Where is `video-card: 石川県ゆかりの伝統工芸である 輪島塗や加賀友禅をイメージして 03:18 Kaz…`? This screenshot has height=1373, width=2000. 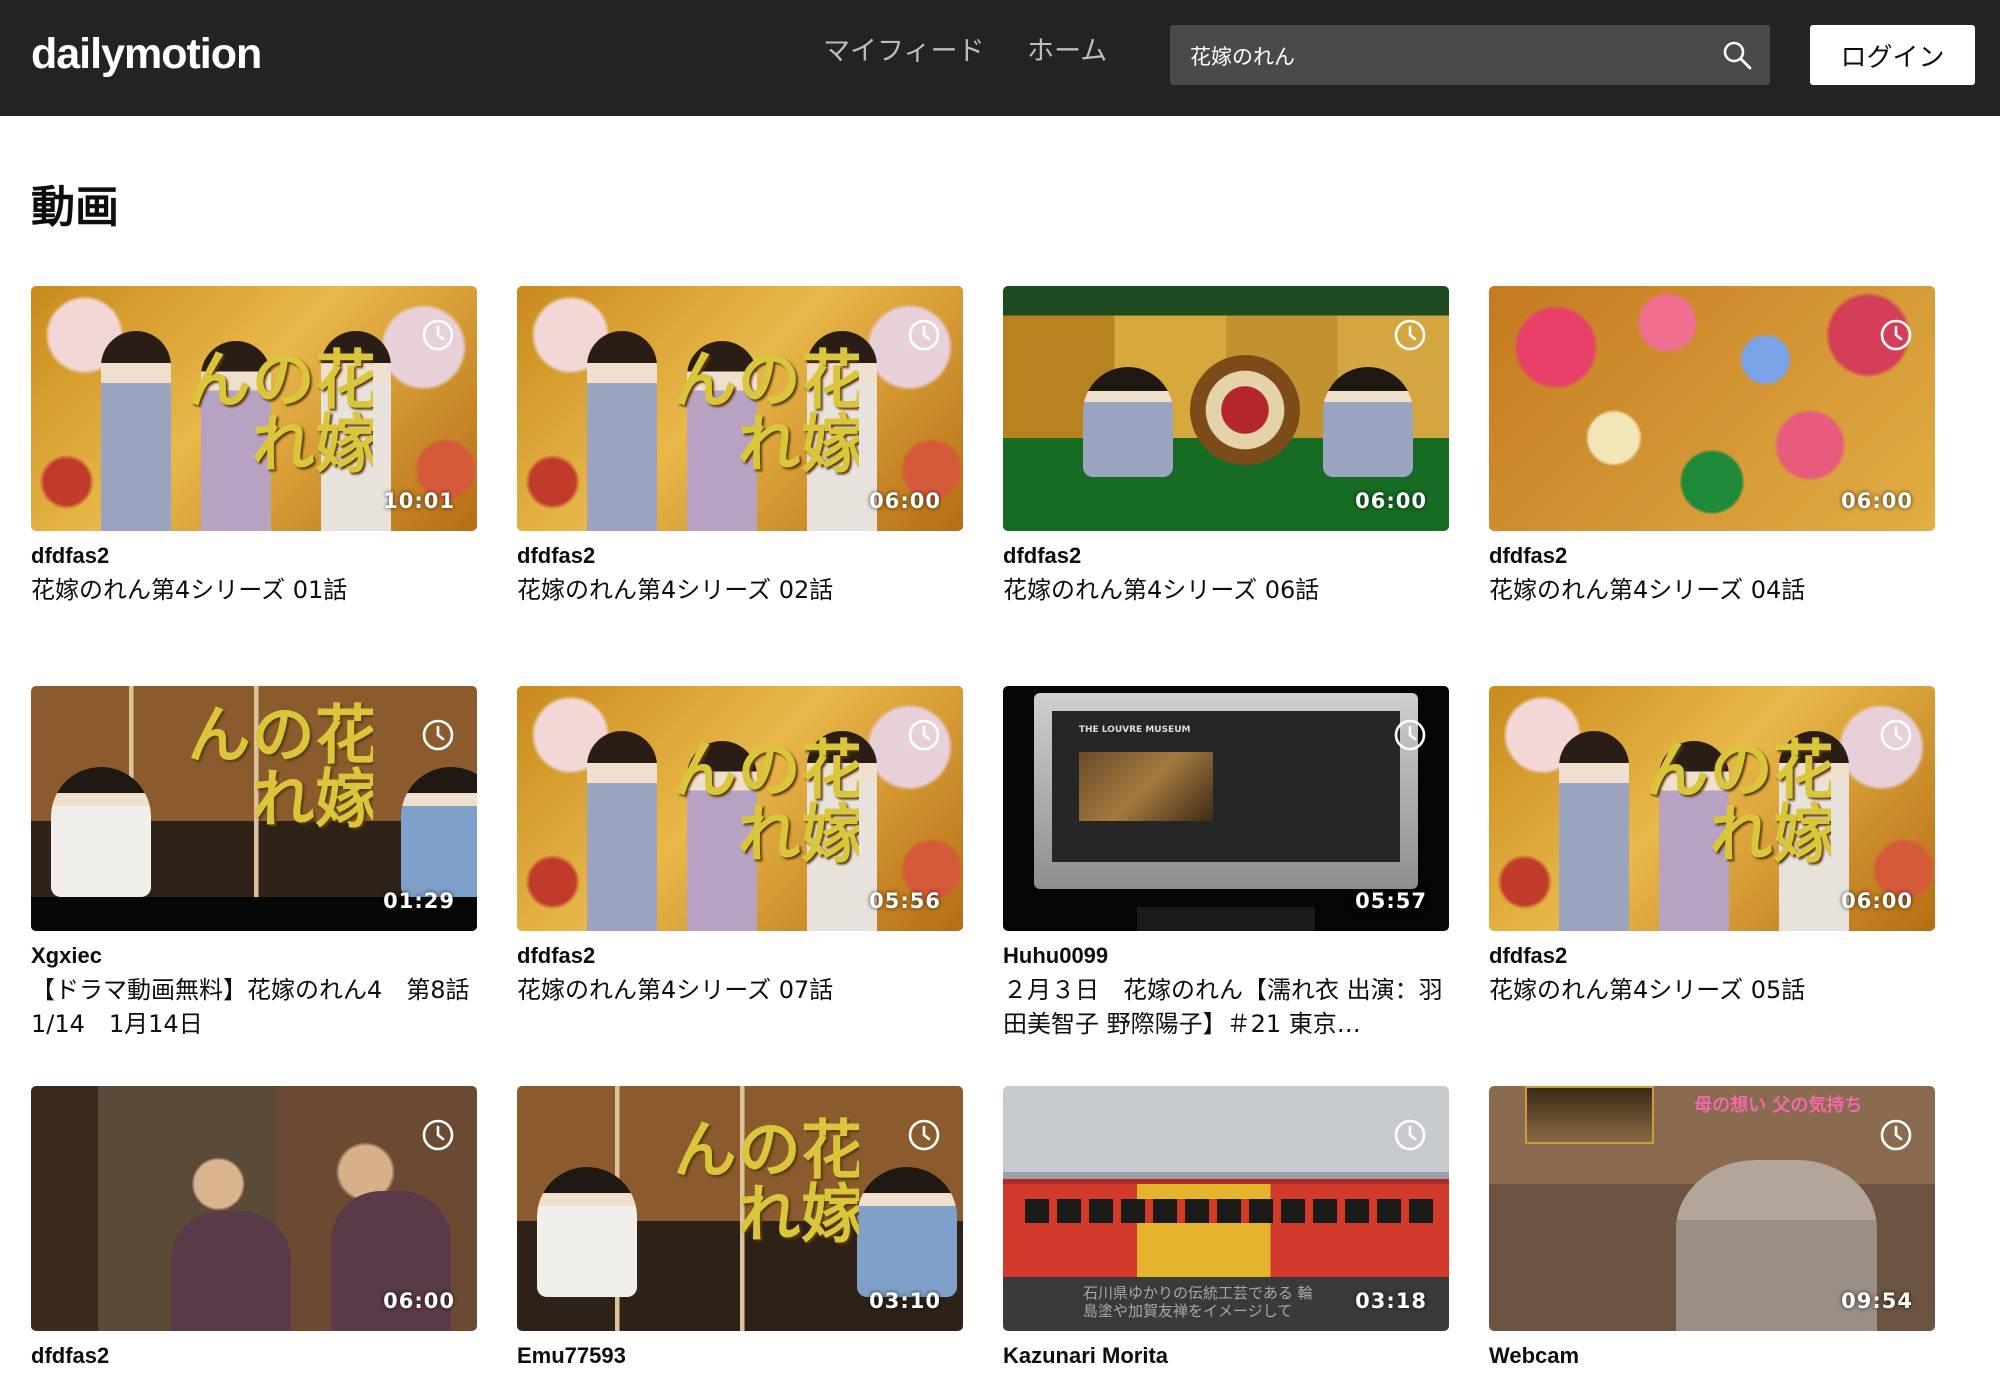
video-card: 石川県ゆかりの伝統工芸である 輪島塗や加賀友禅をイメージして 03:18 Kaz… is located at coordinates (1226, 1229).